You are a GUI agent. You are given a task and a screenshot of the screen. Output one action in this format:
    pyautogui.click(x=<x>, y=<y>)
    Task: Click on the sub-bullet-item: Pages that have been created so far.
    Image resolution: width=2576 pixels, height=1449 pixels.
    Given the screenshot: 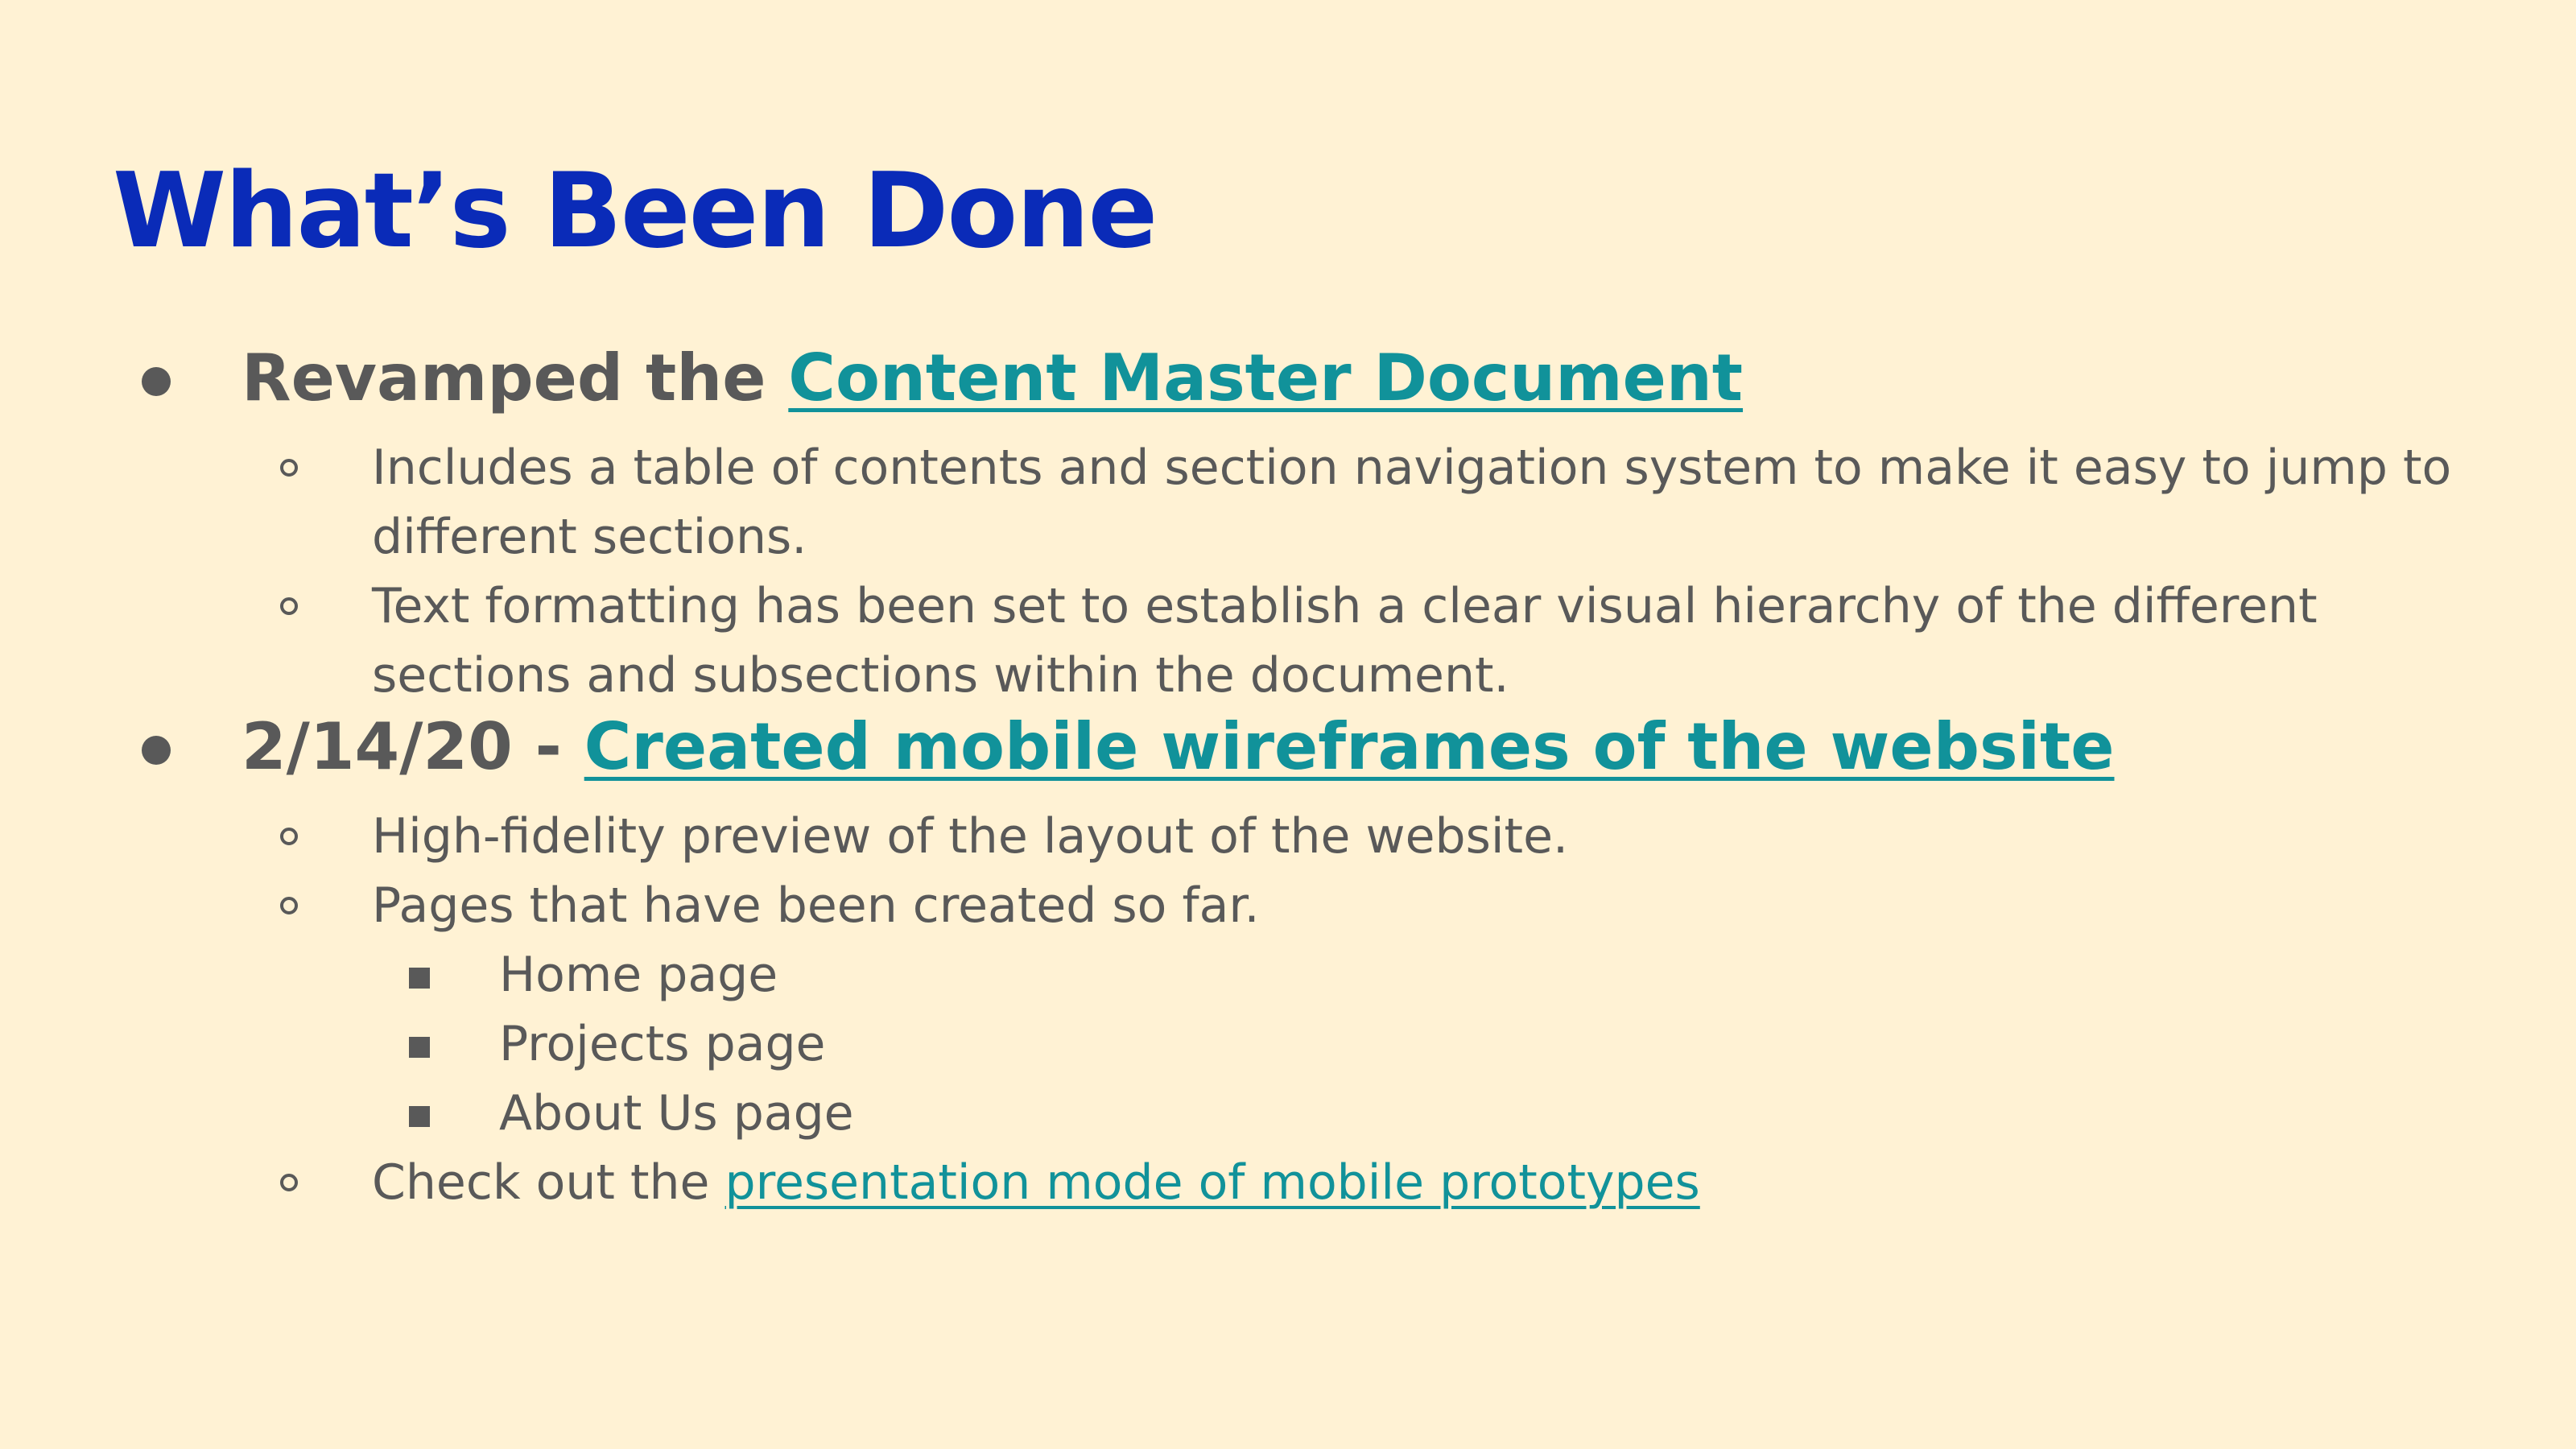 What is the action you would take?
    pyautogui.click(x=1288, y=905)
    